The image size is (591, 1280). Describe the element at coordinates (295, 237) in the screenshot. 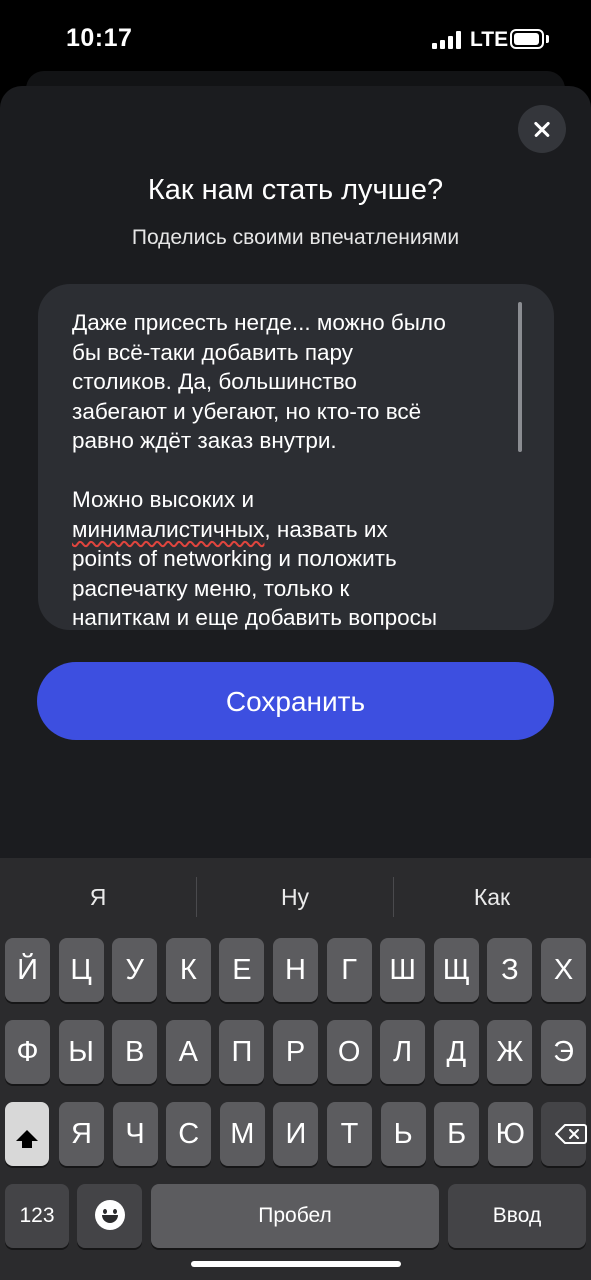

I see `dialog-subtitle: Поделись своими впечатлениями` at that location.